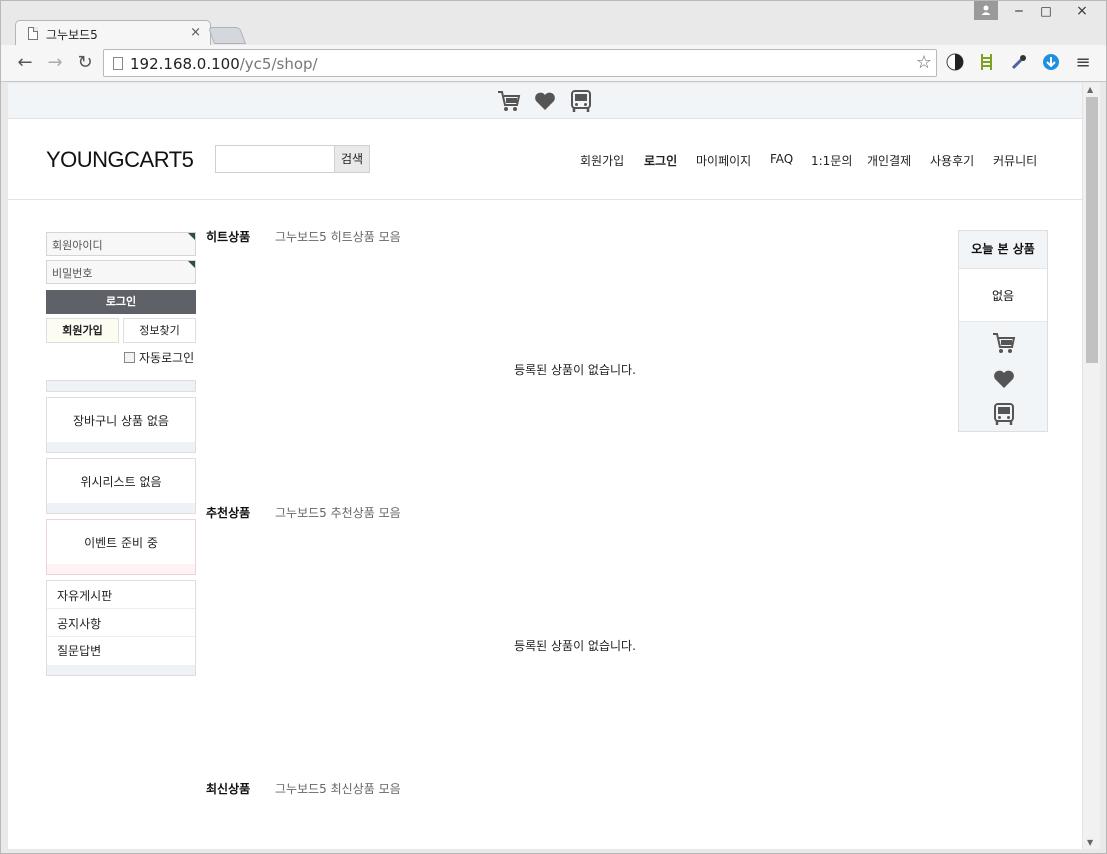  I want to click on side-divider-box, so click(121, 386).